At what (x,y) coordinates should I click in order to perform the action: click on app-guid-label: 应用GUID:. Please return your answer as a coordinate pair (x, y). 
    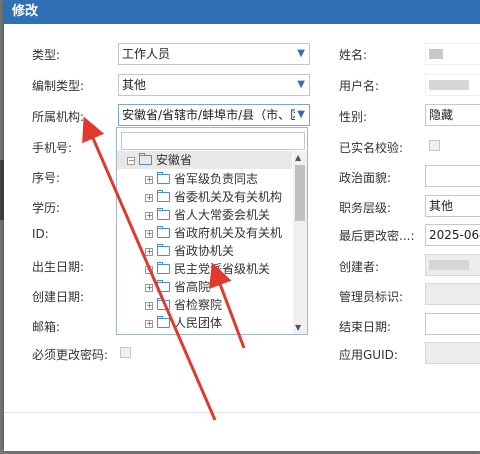
    Looking at the image, I should click on (368, 355).